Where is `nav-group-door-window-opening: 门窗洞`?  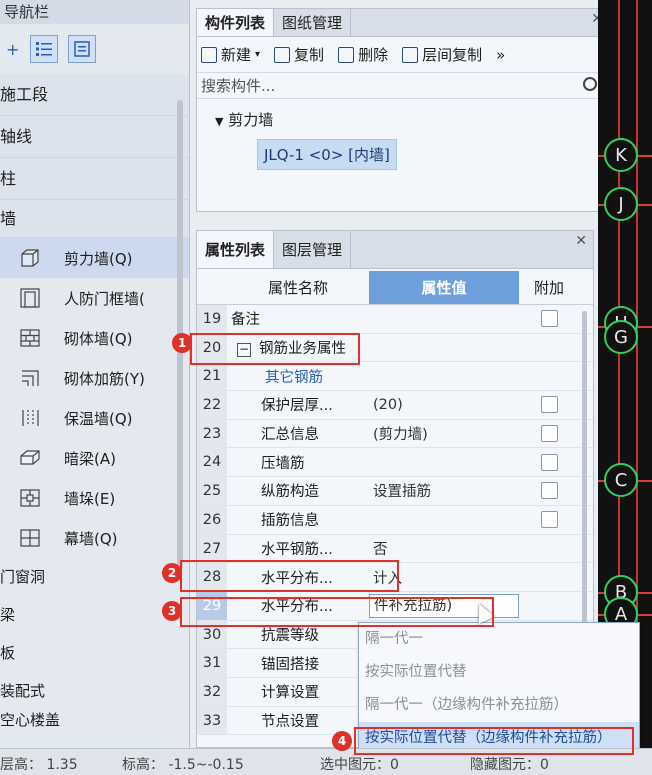
nav-group-door-window-opening: 门窗洞 is located at coordinates (94, 577).